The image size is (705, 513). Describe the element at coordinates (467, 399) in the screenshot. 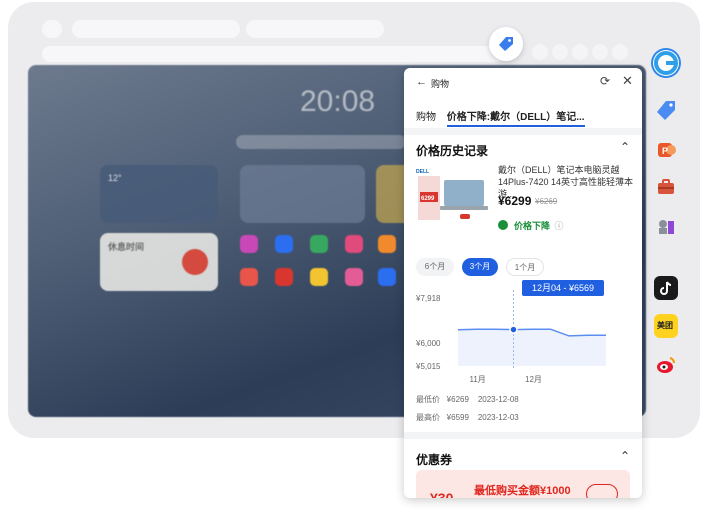

I see `lowest-price-row: 最低价 ¥6269 2023-12-08` at that location.